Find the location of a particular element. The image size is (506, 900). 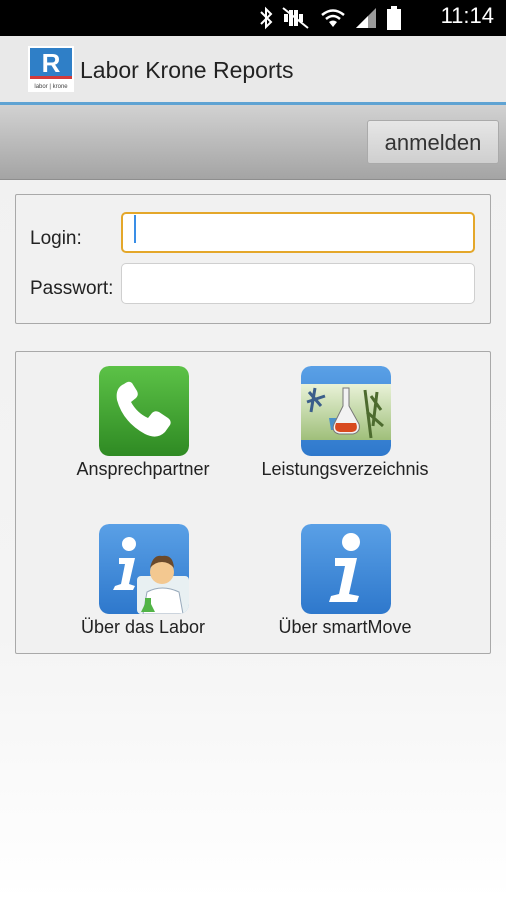

menu-item-label: Ansprechpartner is located at coordinates (143, 469).